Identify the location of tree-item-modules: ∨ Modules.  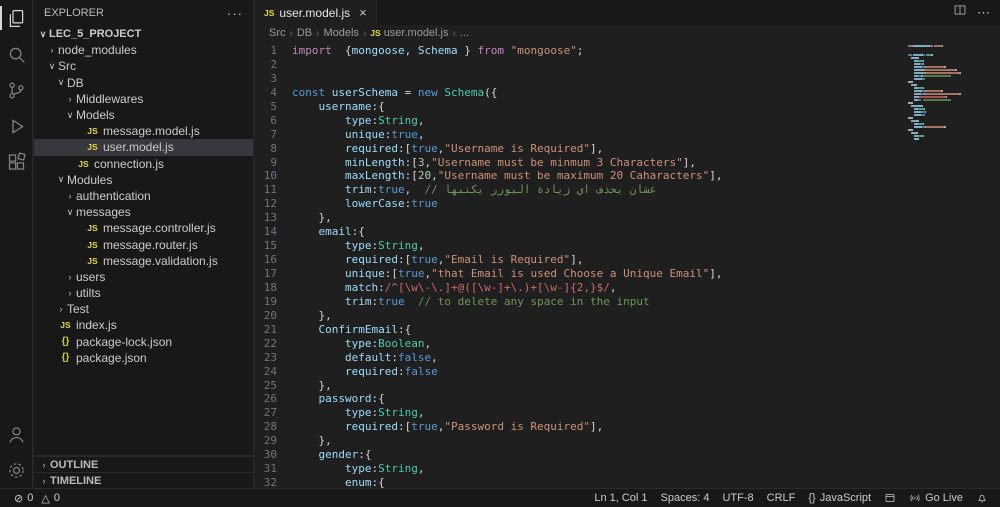
(143, 180).